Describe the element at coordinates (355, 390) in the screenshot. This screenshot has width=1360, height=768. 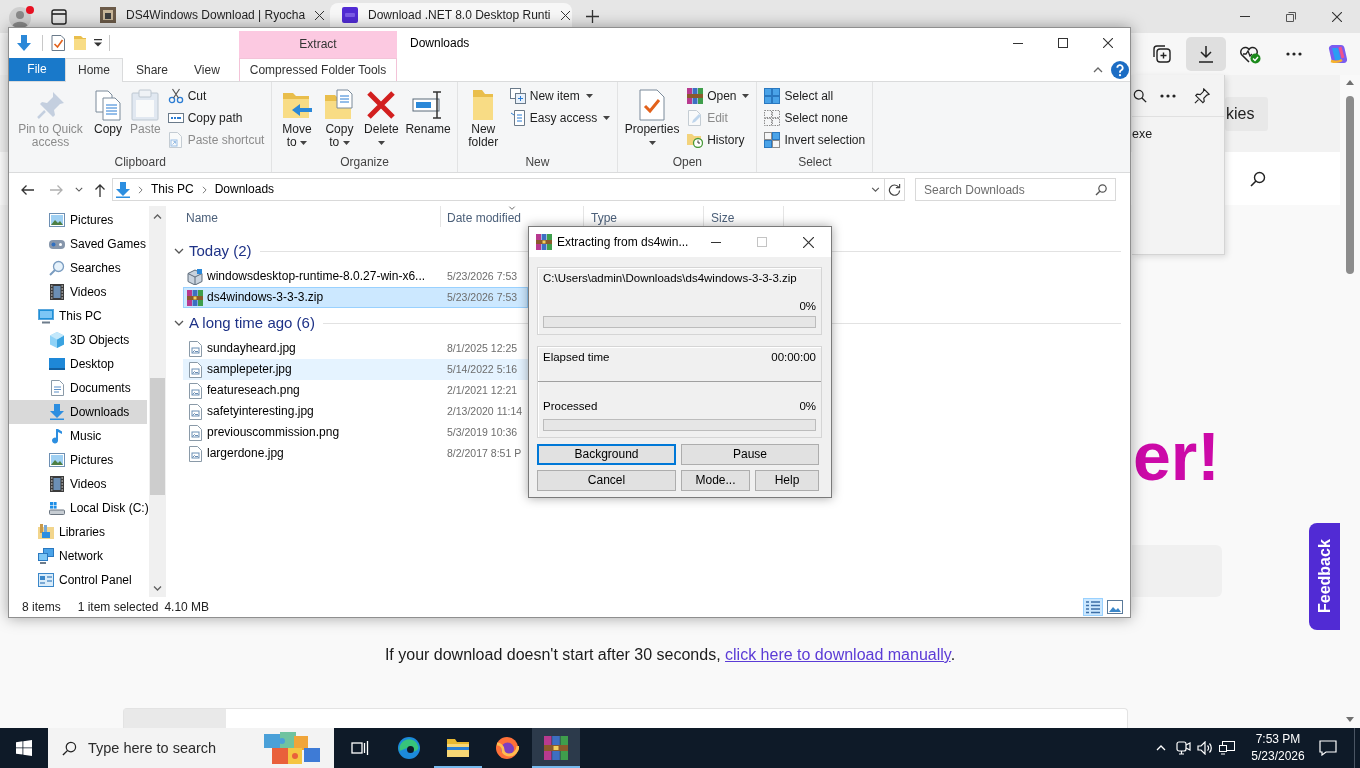
I see `file-row: featureseach.png 2/1/2021 12:21` at that location.